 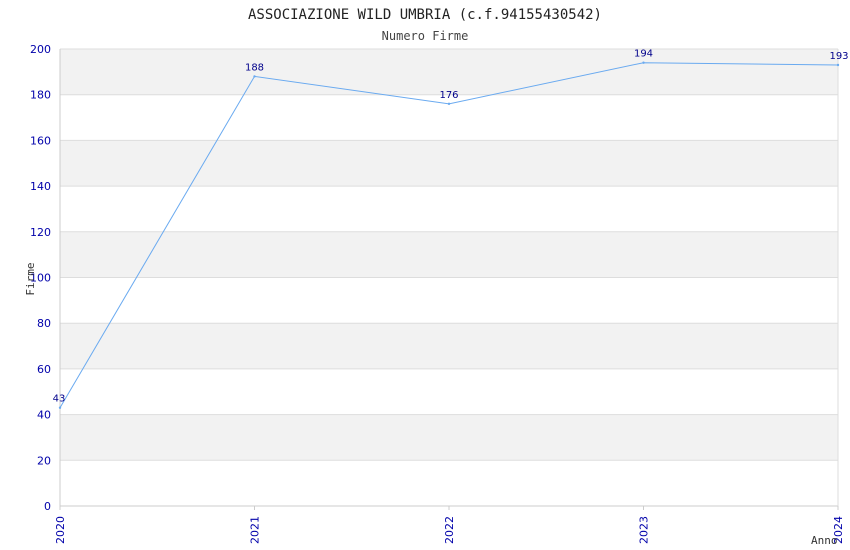 What do you see at coordinates (255, 530) in the screenshot?
I see `x-tick-label: 2021` at bounding box center [255, 530].